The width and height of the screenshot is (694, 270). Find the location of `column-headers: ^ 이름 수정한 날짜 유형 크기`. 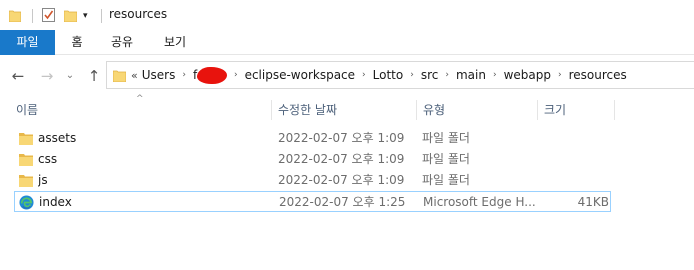

column-headers: ^ 이름 수정한 날짜 유형 크기 is located at coordinates (347, 108).